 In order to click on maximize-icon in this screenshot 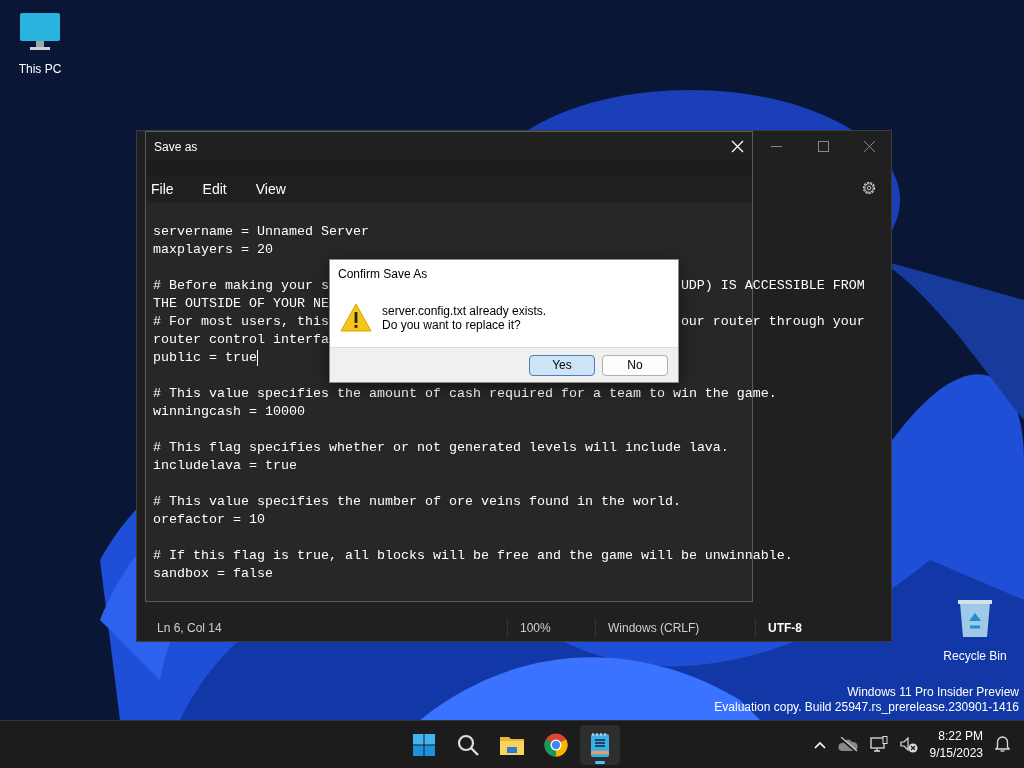, I will do `click(823, 146)`.